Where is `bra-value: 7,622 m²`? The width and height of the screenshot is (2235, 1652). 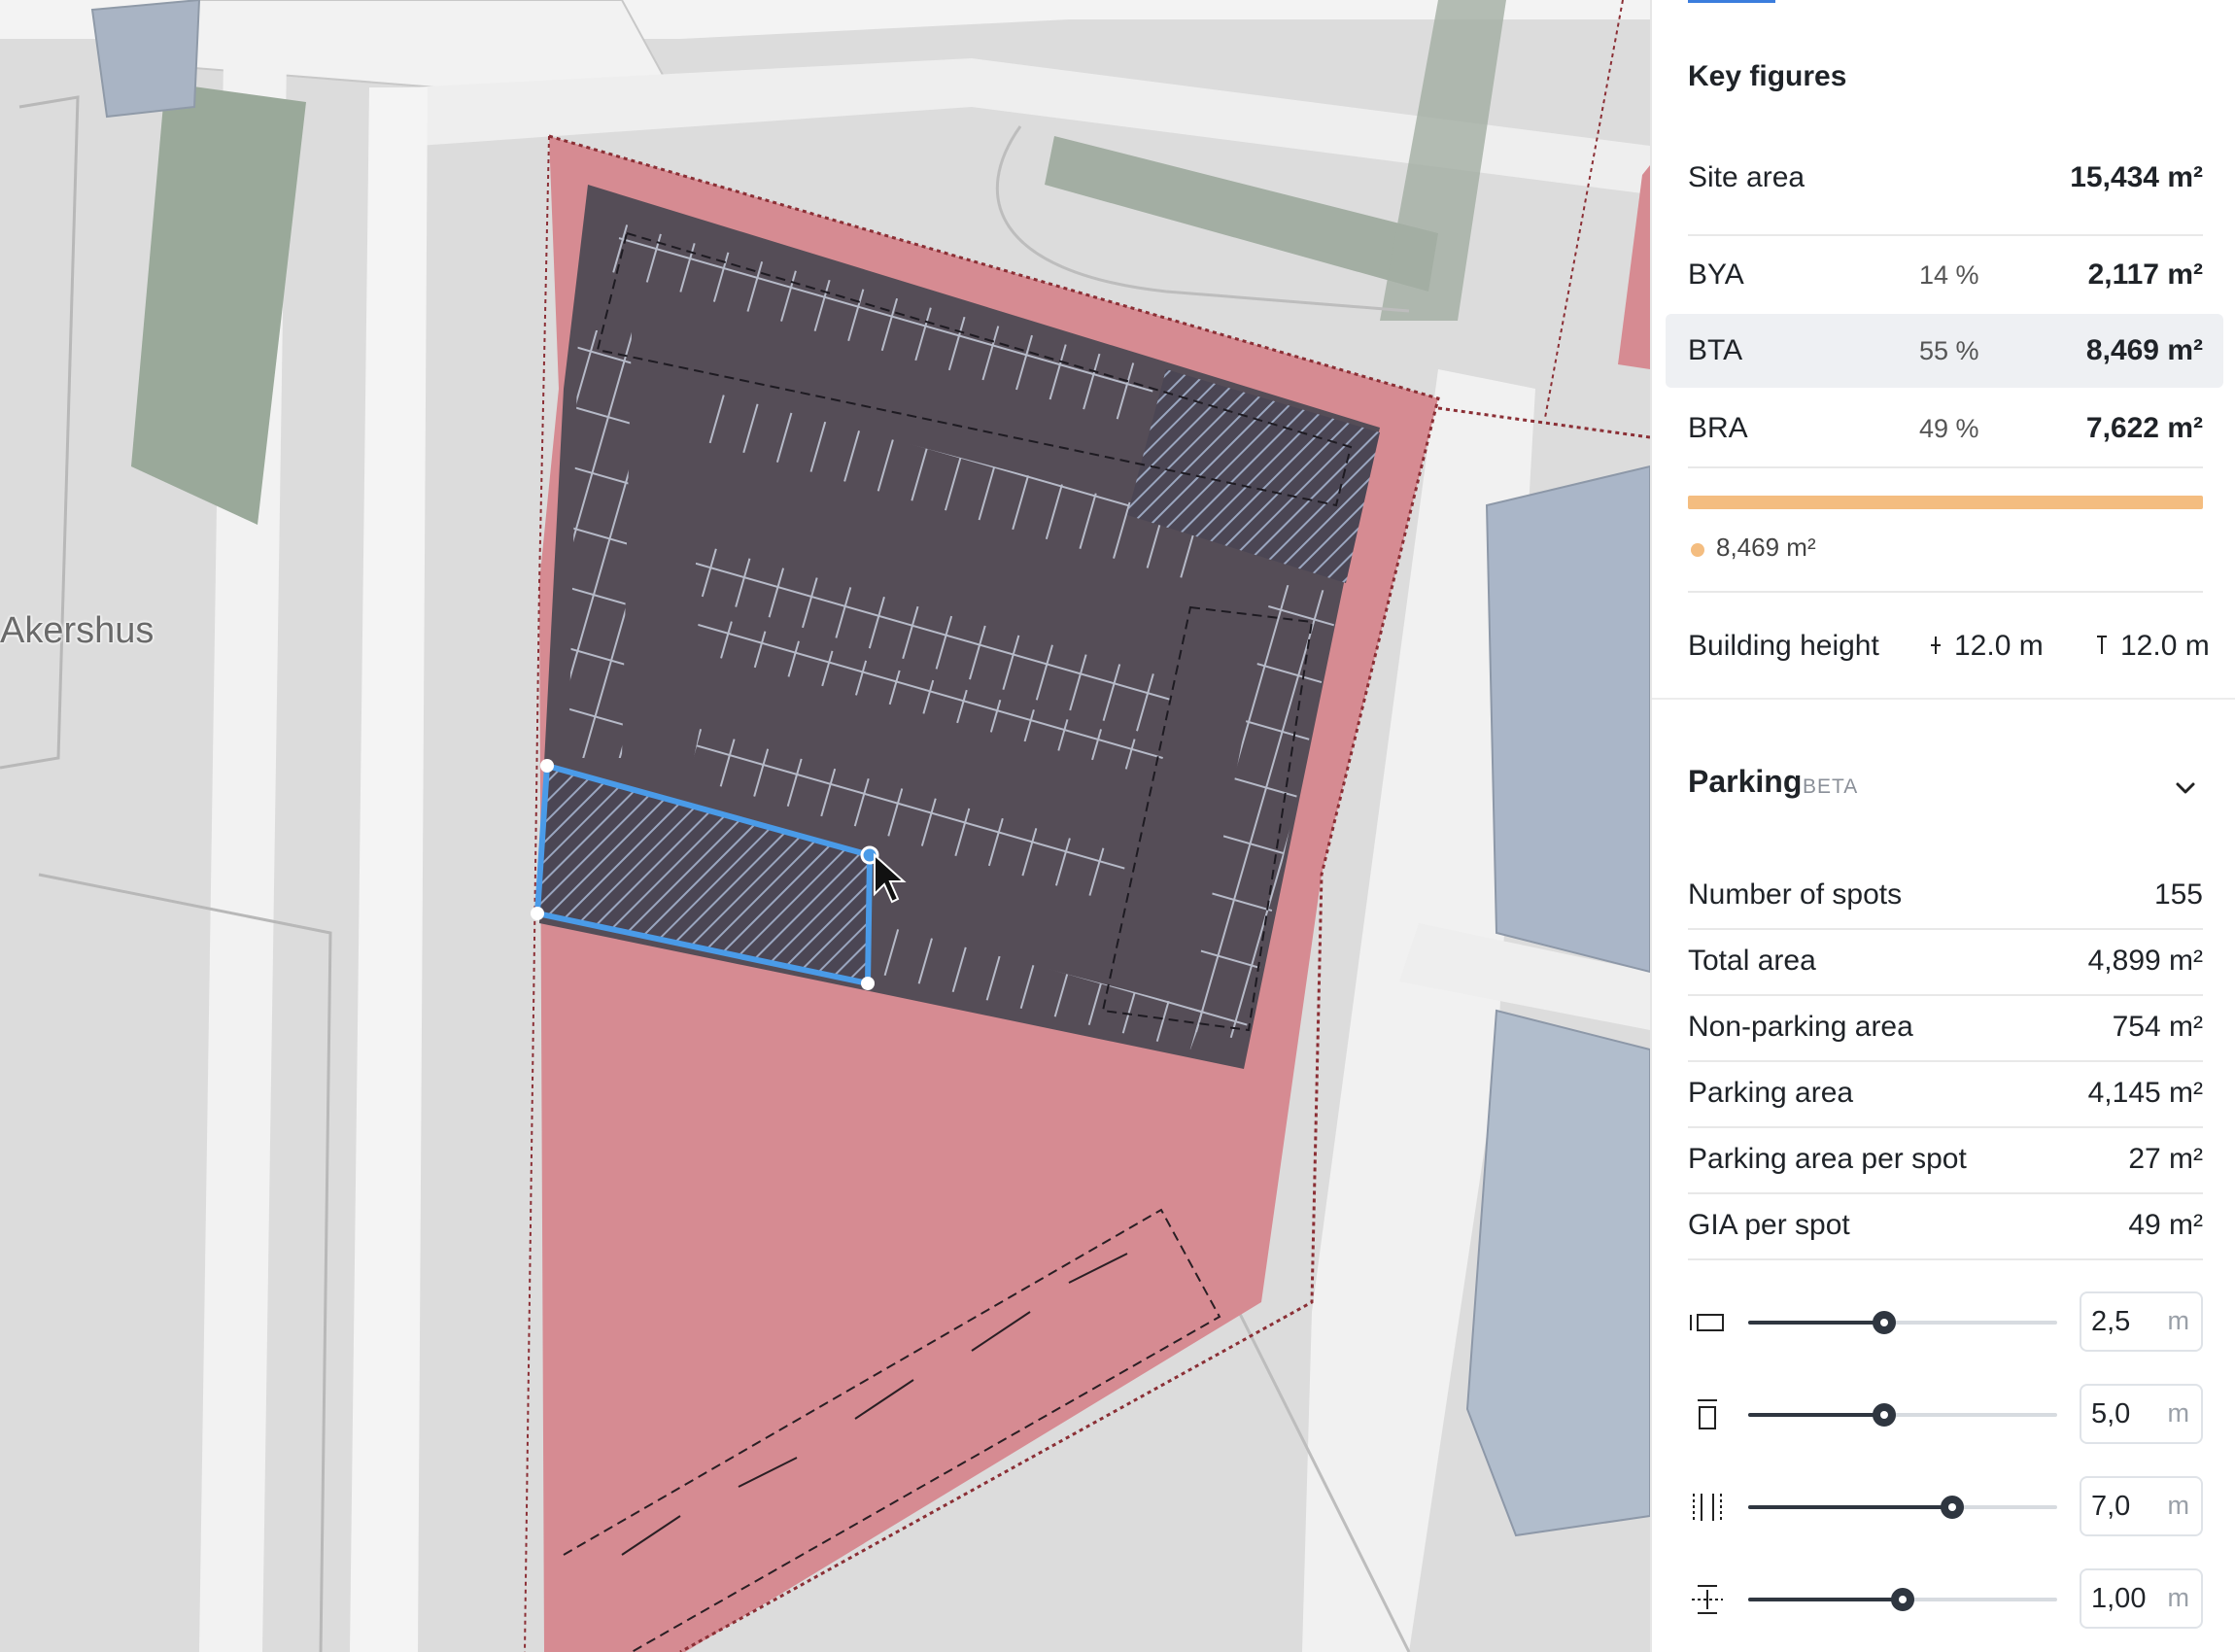
bra-value: 7,622 m² is located at coordinates (2144, 428).